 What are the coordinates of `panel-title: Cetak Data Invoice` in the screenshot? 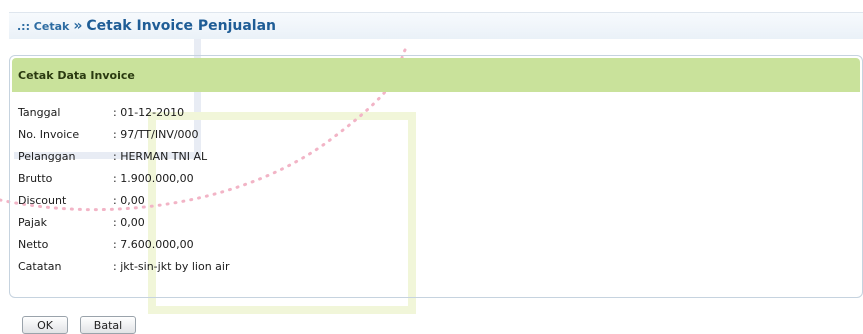 It's located at (76, 75).